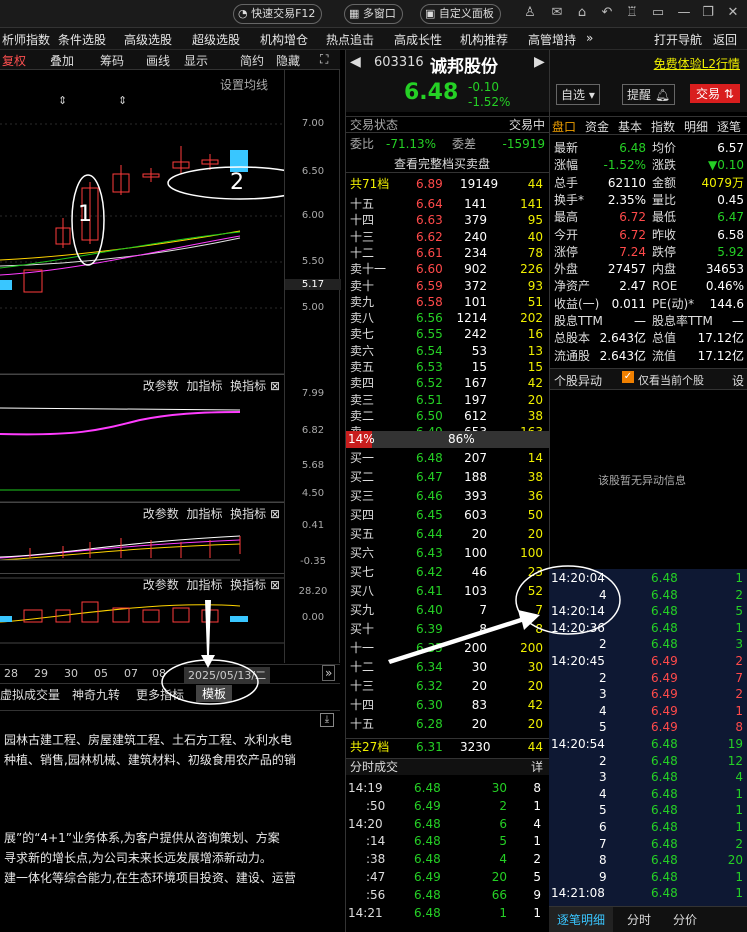 The height and width of the screenshot is (932, 747). What do you see at coordinates (447, 724) in the screenshot?
I see `bid-row: 十五 6.28 20 20` at bounding box center [447, 724].